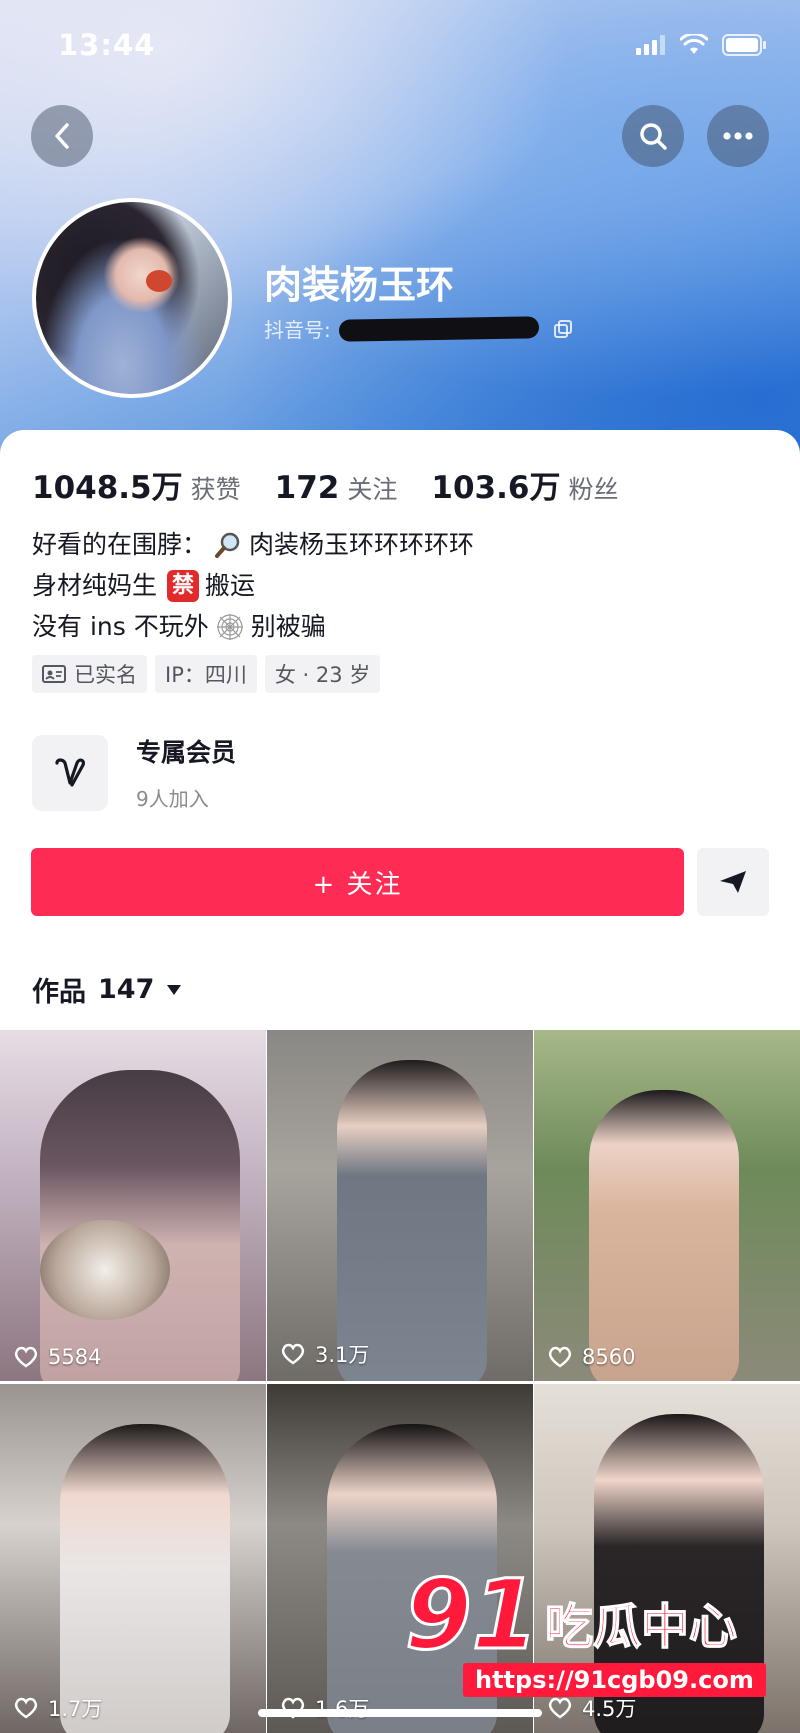  What do you see at coordinates (172, 799) in the screenshot?
I see `member-subtitle: 9人加入` at bounding box center [172, 799].